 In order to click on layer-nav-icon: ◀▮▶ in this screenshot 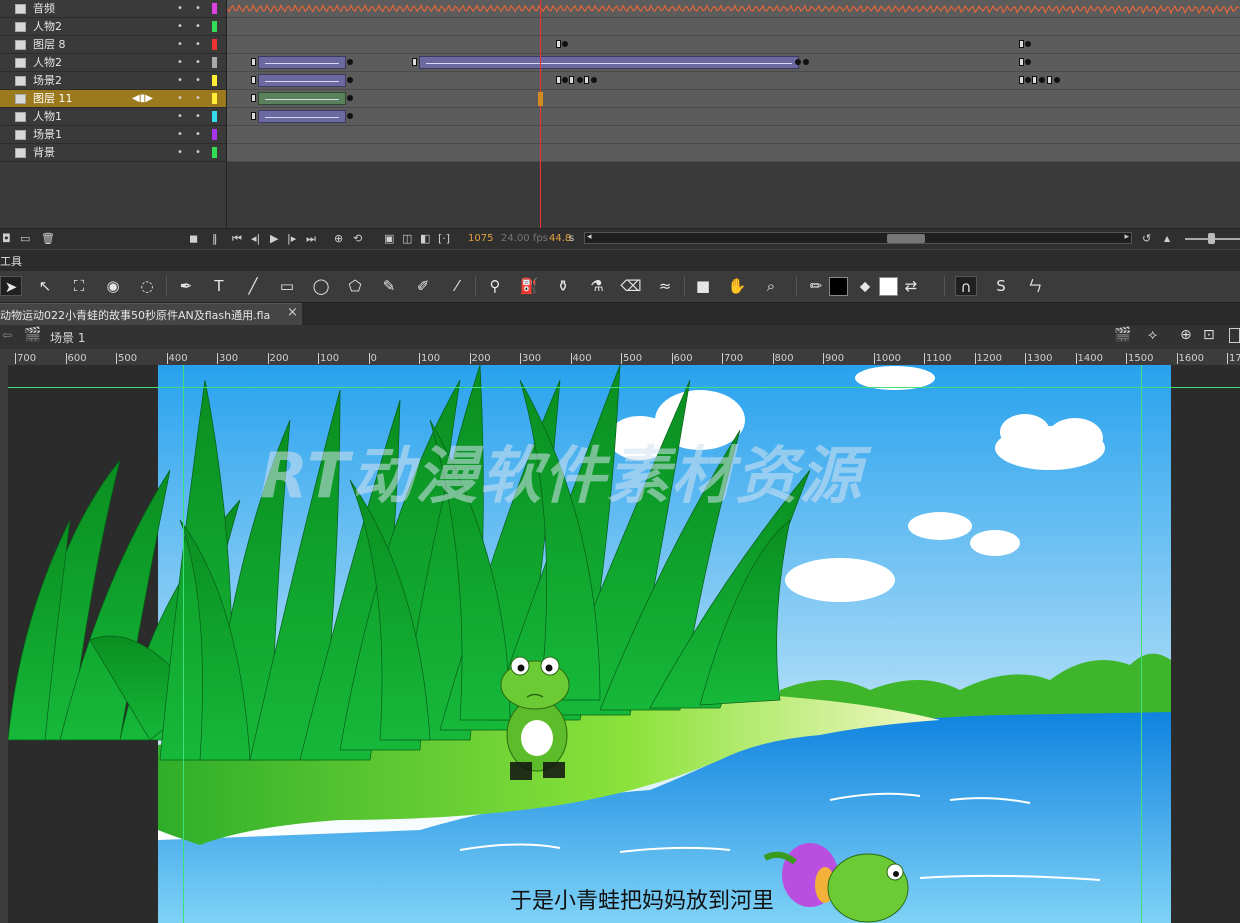, I will do `click(142, 99)`.